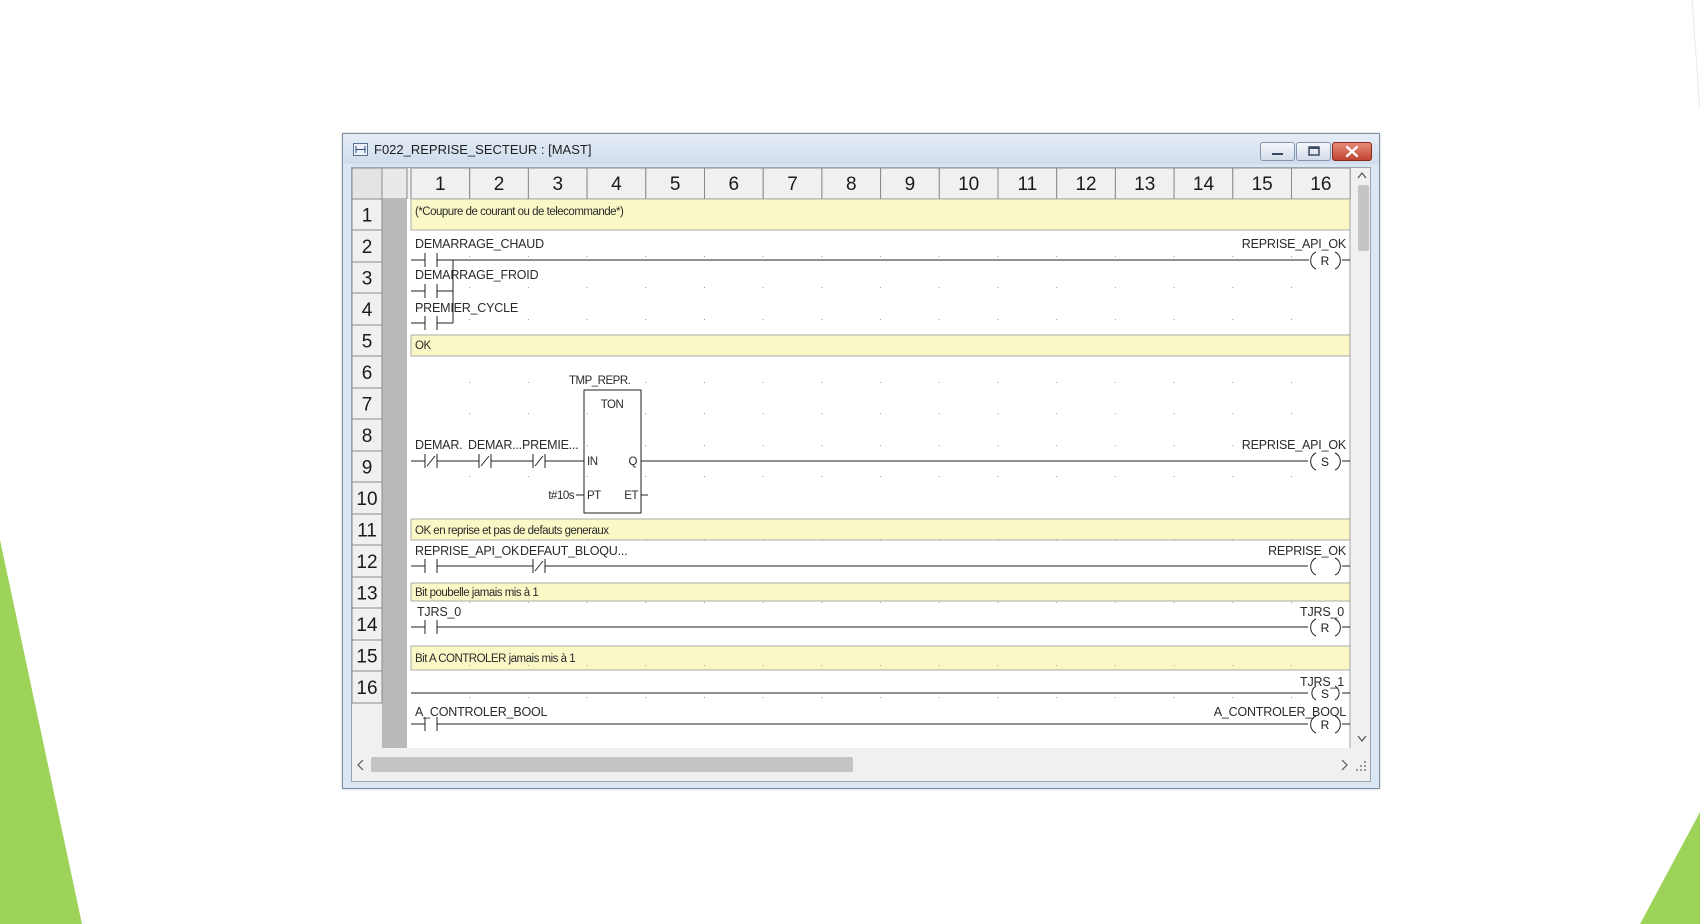 The width and height of the screenshot is (1700, 924). What do you see at coordinates (1363, 218) in the screenshot?
I see `vertical-scroll-thumb` at bounding box center [1363, 218].